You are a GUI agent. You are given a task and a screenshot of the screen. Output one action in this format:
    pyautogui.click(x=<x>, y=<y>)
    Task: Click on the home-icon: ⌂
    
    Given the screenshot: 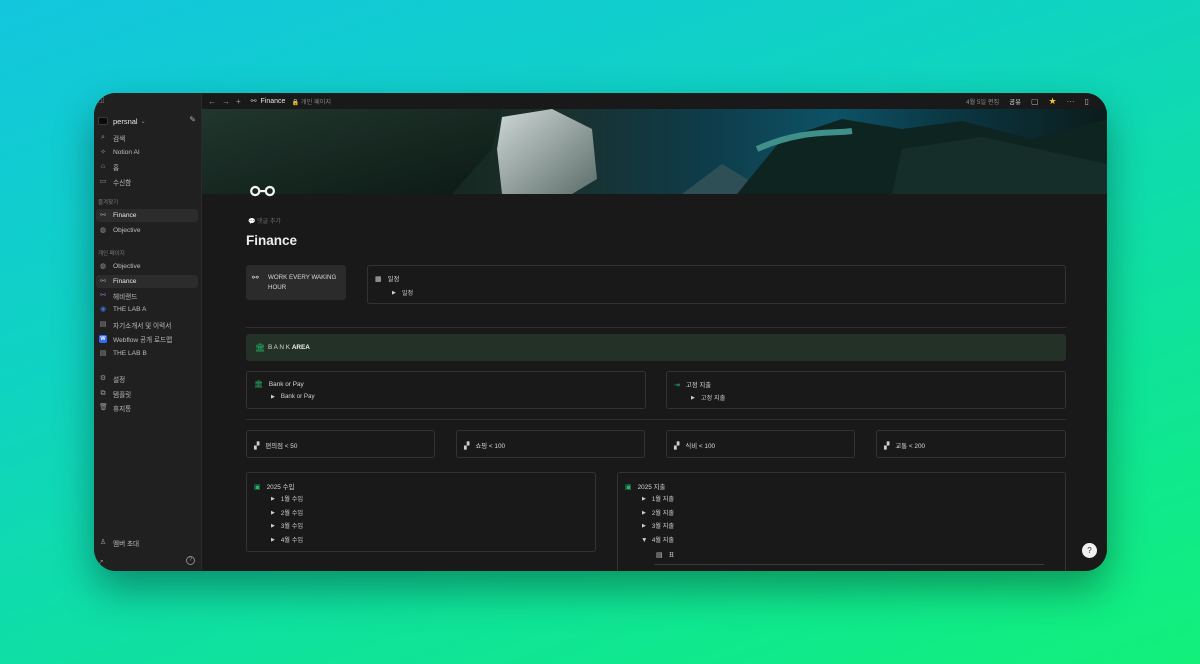 What is the action you would take?
    pyautogui.click(x=103, y=166)
    